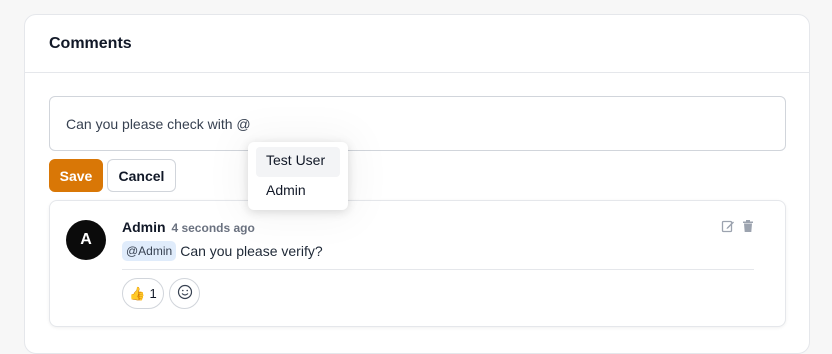  I want to click on comment-input-text: Can you please check with @, so click(158, 124).